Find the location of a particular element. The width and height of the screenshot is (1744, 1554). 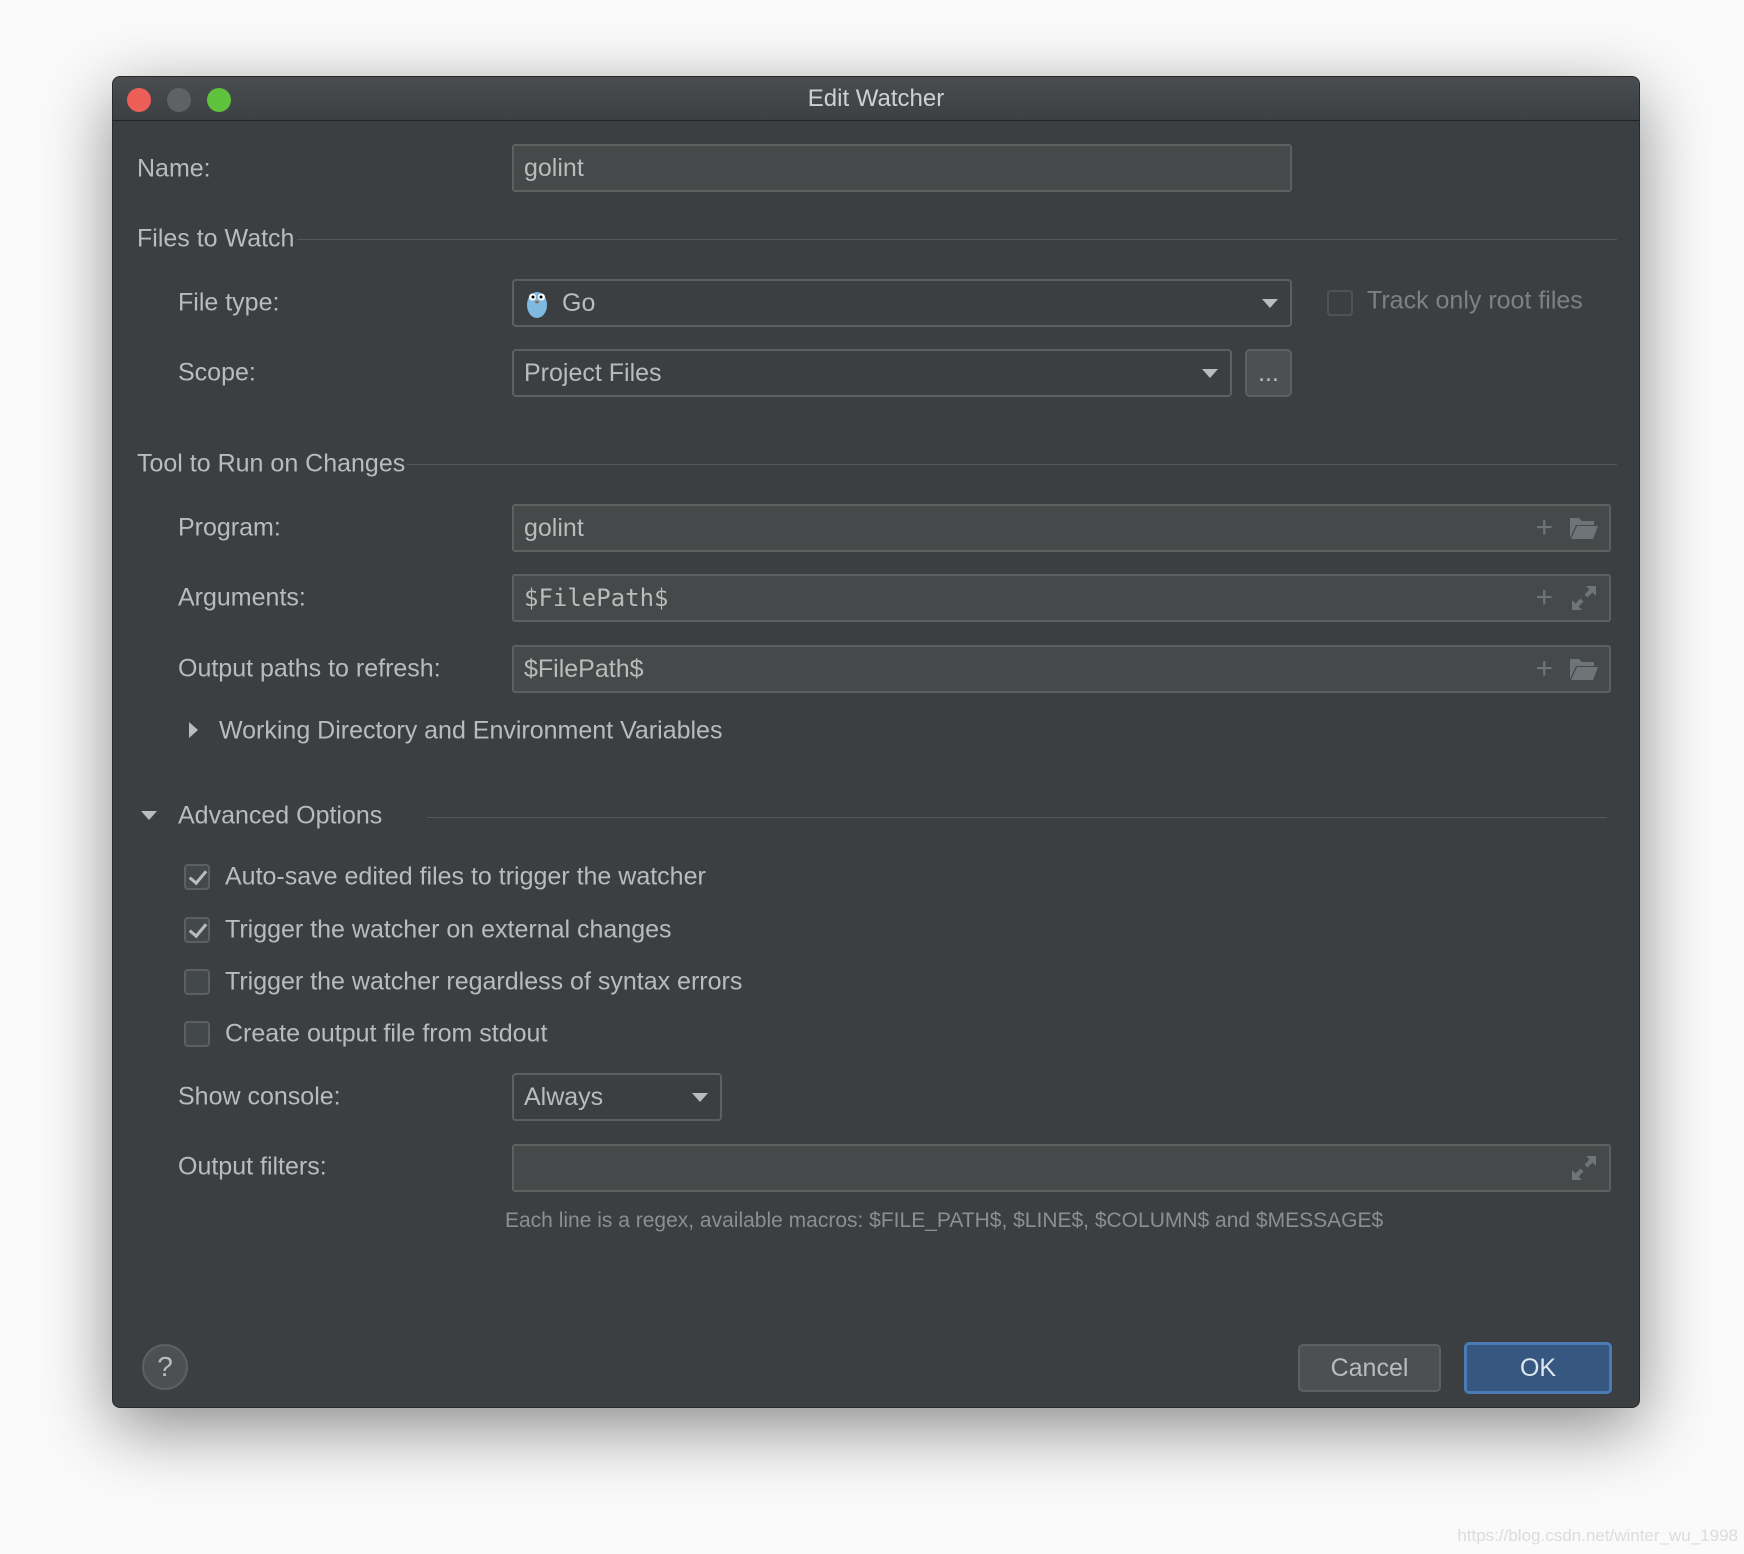

ok-label: OK is located at coordinates (1538, 1367).